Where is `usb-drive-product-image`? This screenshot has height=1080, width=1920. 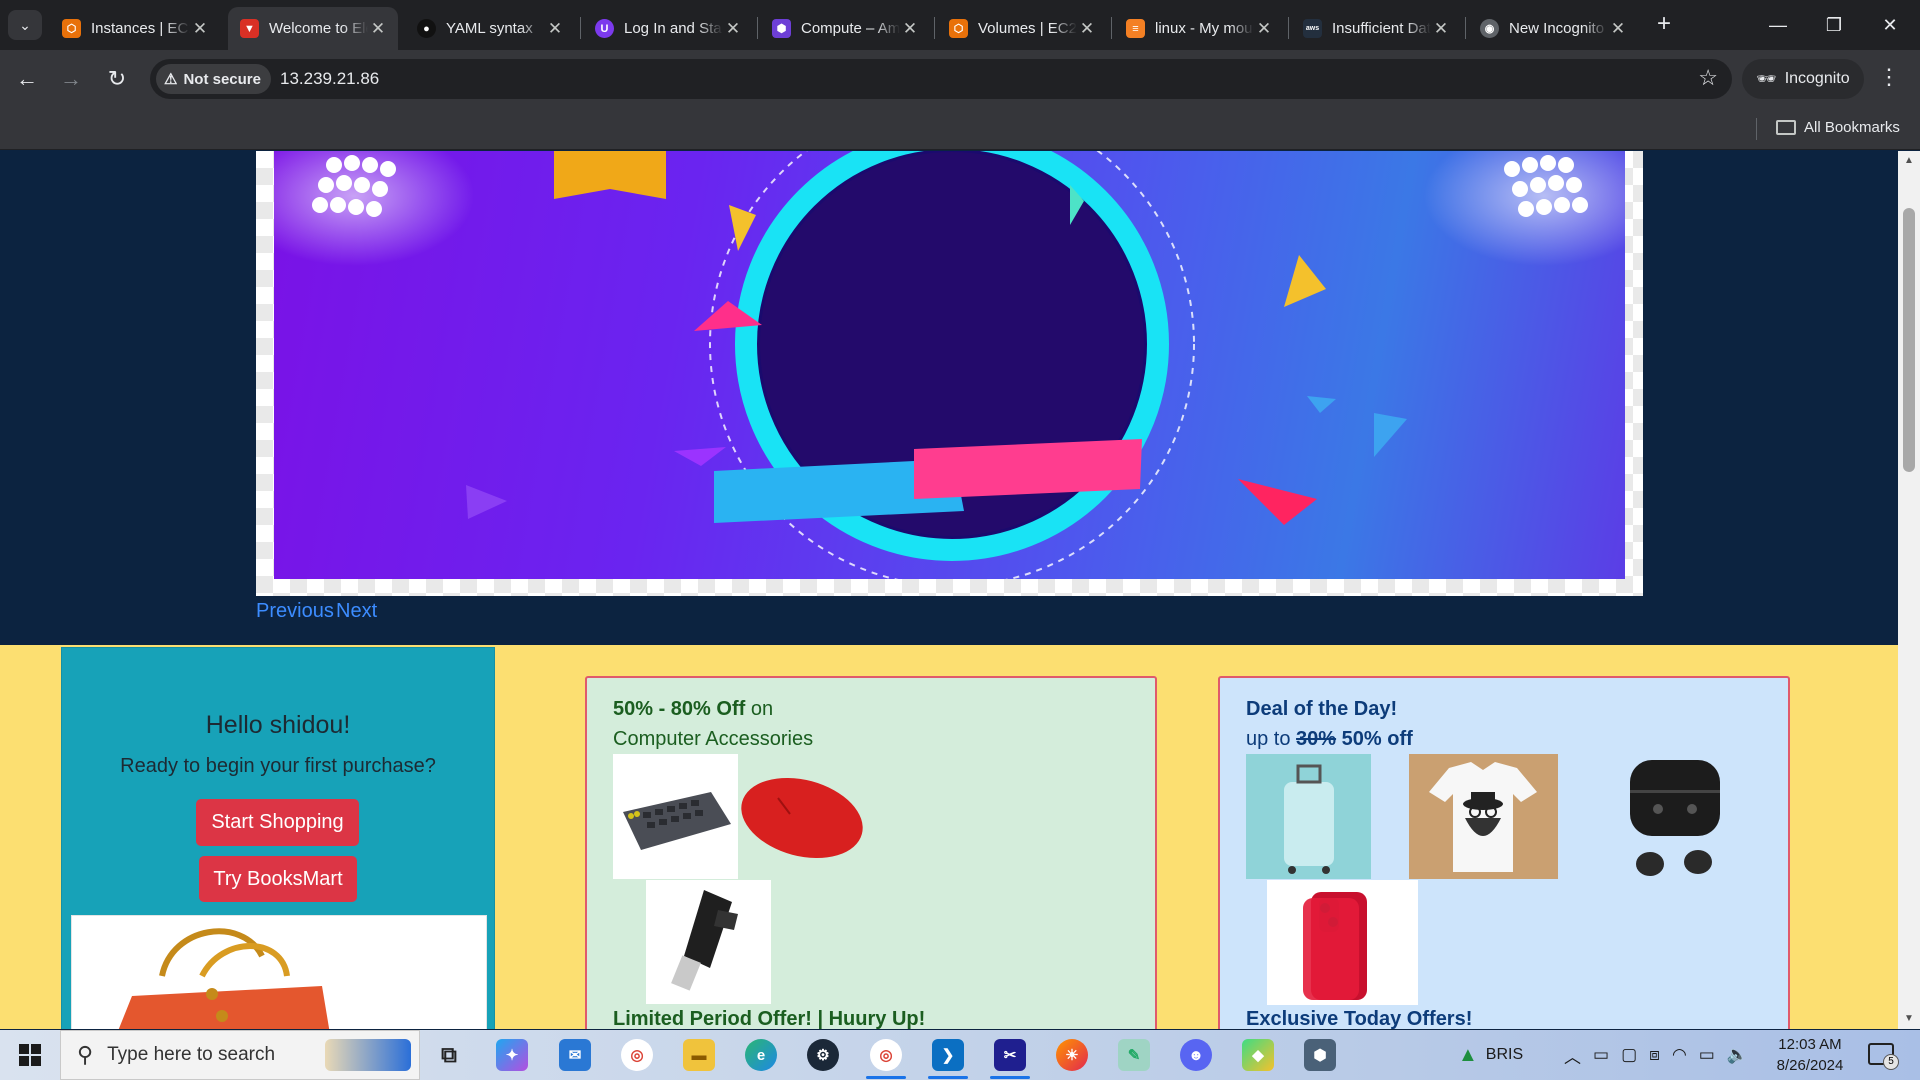
usb-drive-product-image is located at coordinates (708, 942).